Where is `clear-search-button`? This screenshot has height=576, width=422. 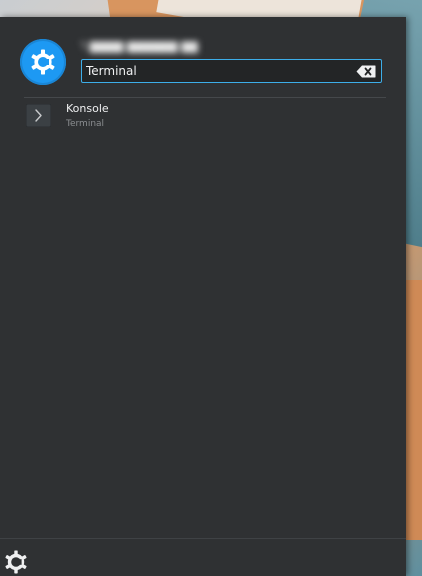
clear-search-button is located at coordinates (366, 71).